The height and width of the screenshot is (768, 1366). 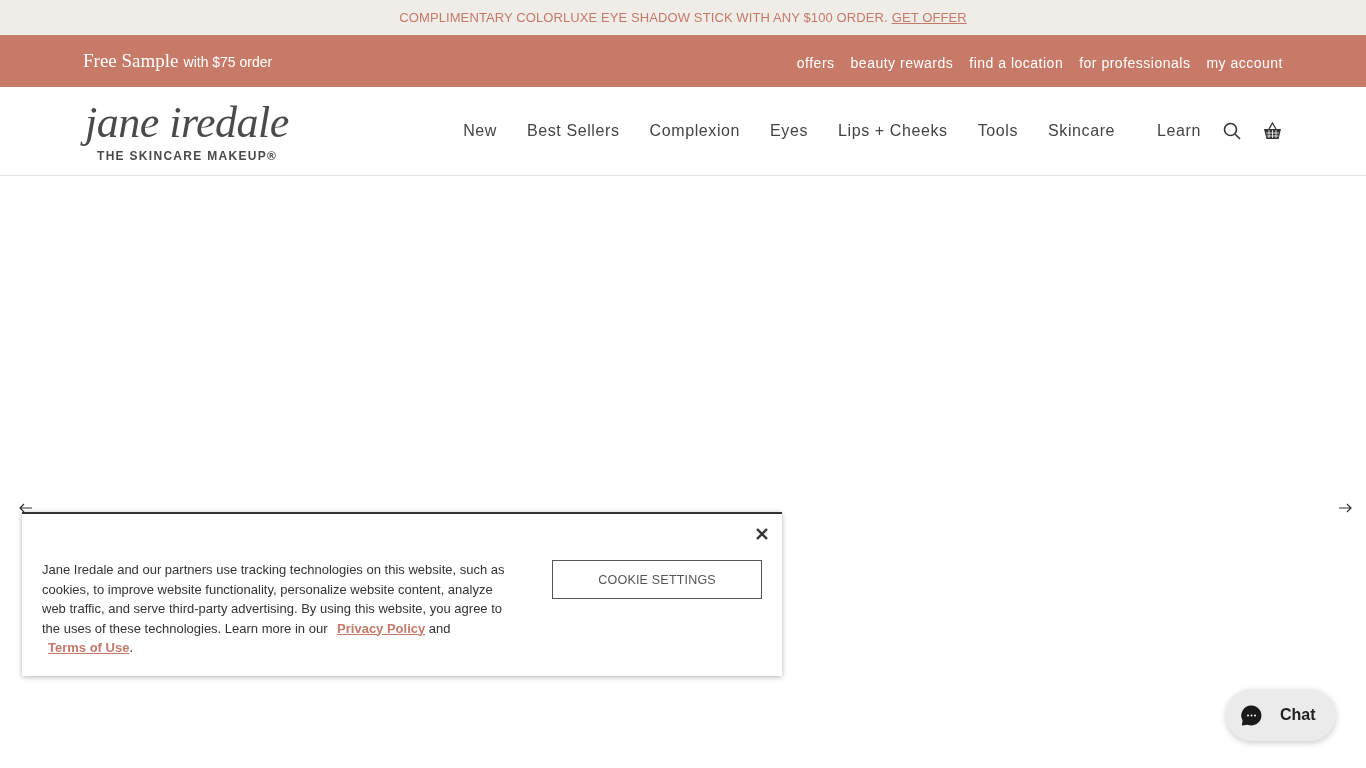 I want to click on nav-link: Complexion, so click(x=695, y=131).